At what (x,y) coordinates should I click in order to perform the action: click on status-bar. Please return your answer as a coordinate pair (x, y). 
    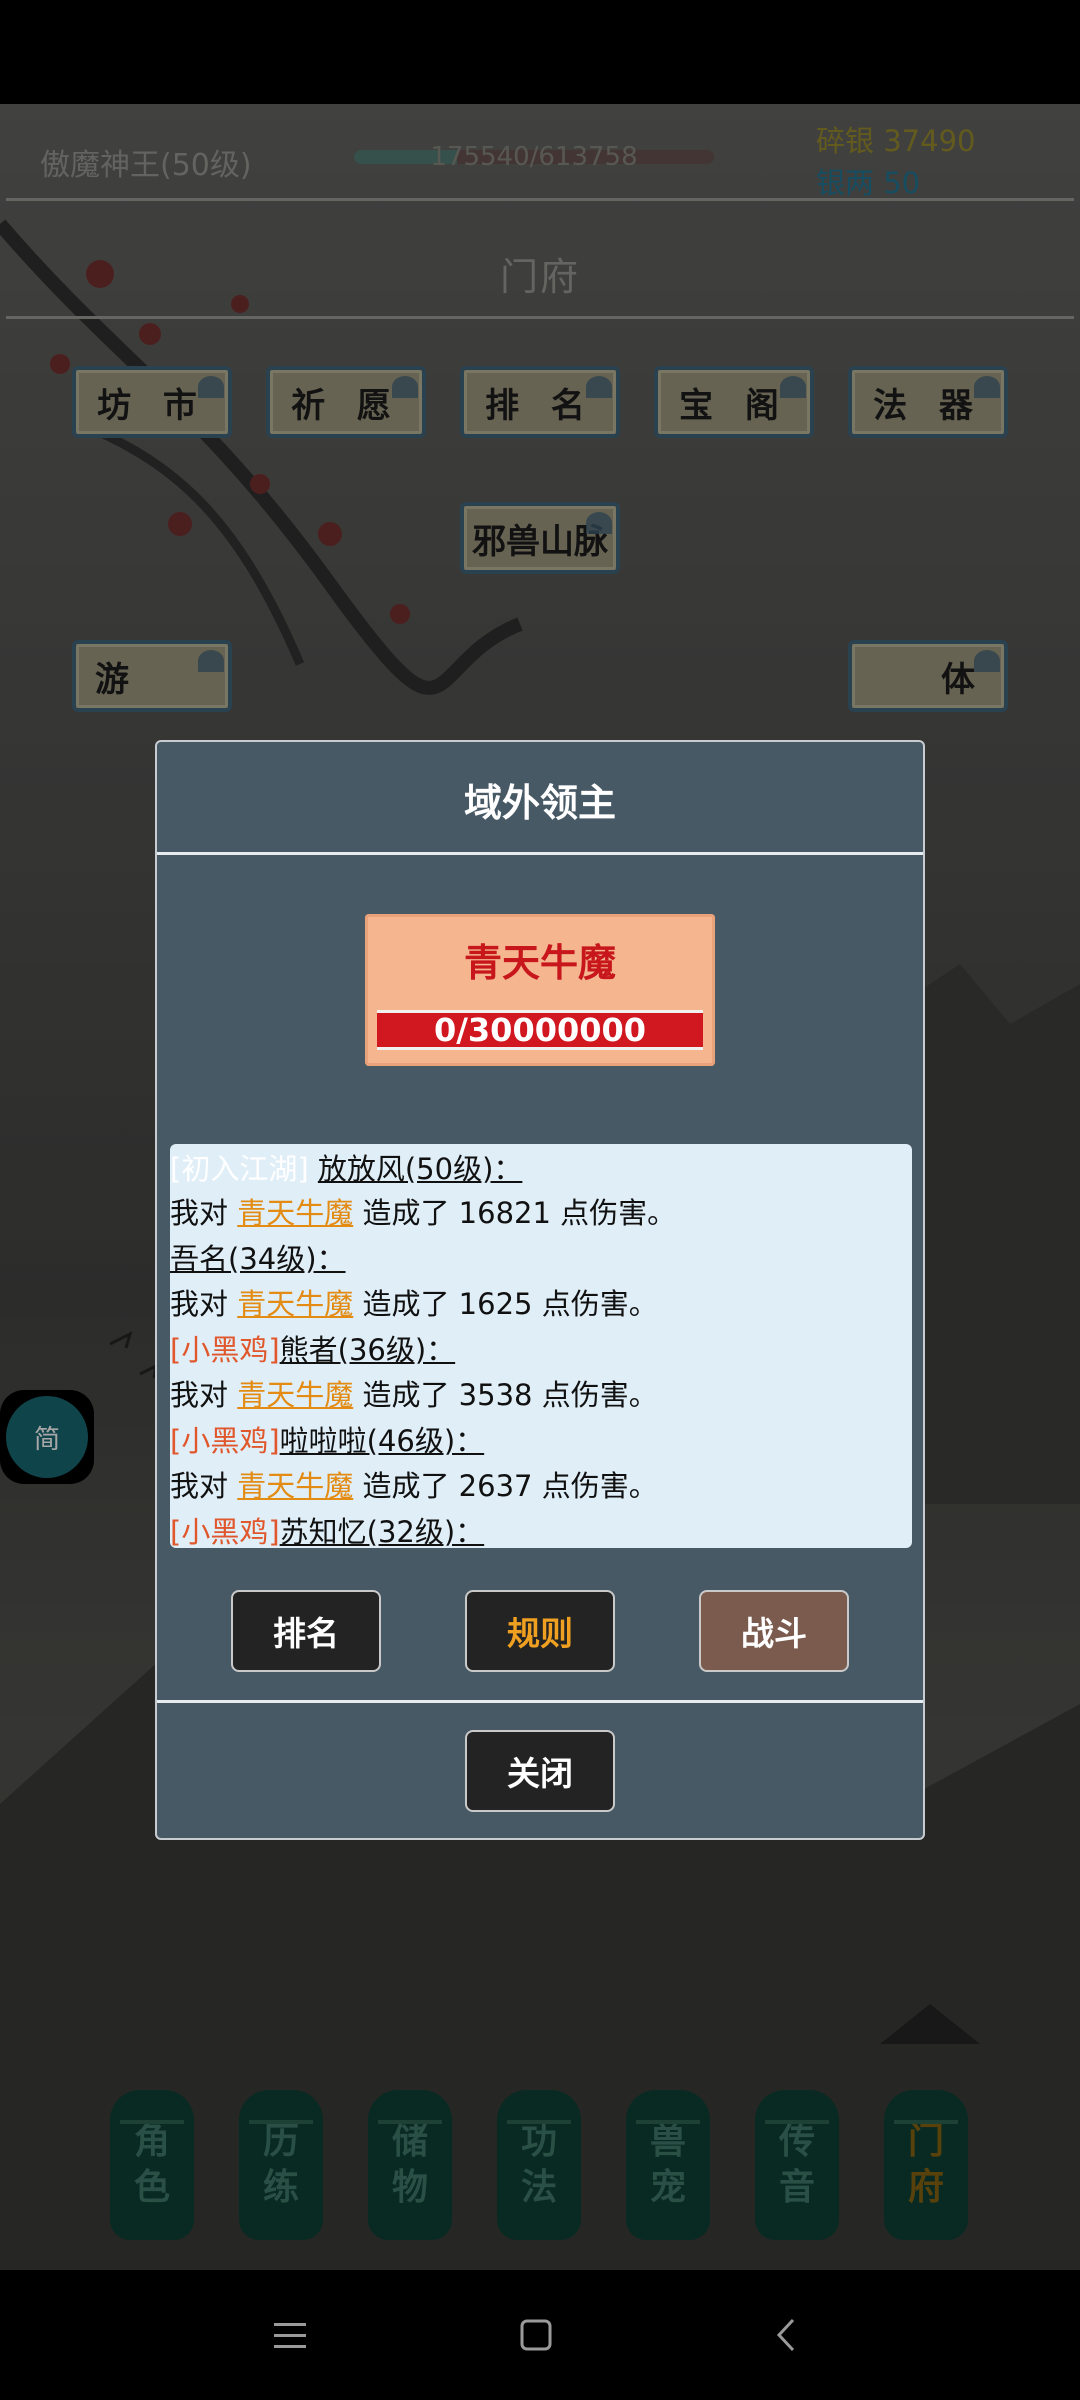
    Looking at the image, I should click on (540, 52).